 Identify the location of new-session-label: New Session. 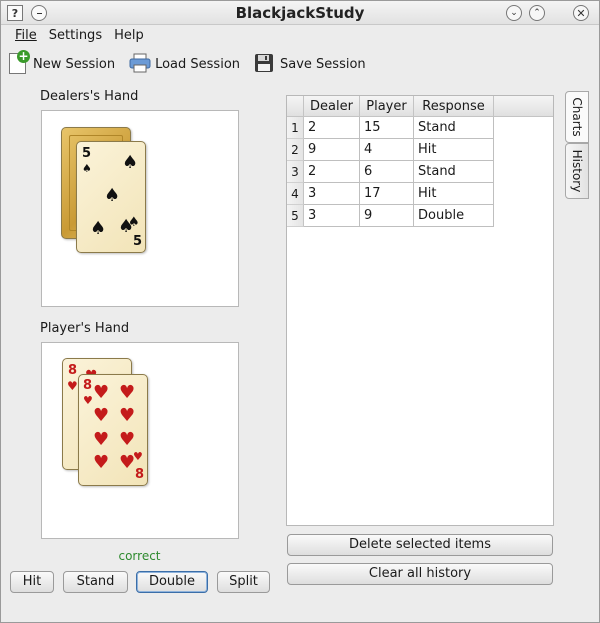
(74, 64).